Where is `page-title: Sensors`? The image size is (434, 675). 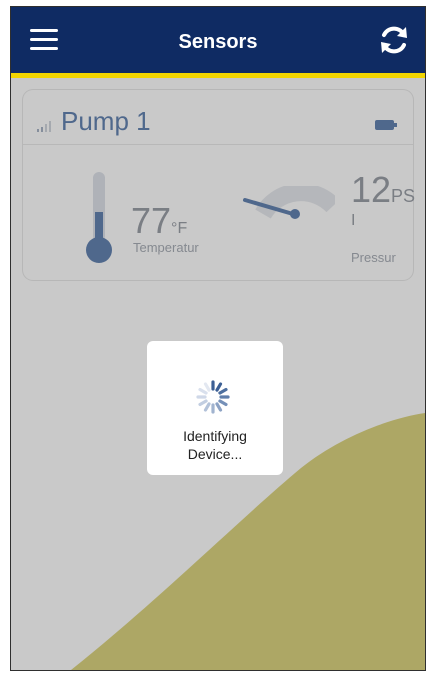 page-title: Sensors is located at coordinates (218, 42).